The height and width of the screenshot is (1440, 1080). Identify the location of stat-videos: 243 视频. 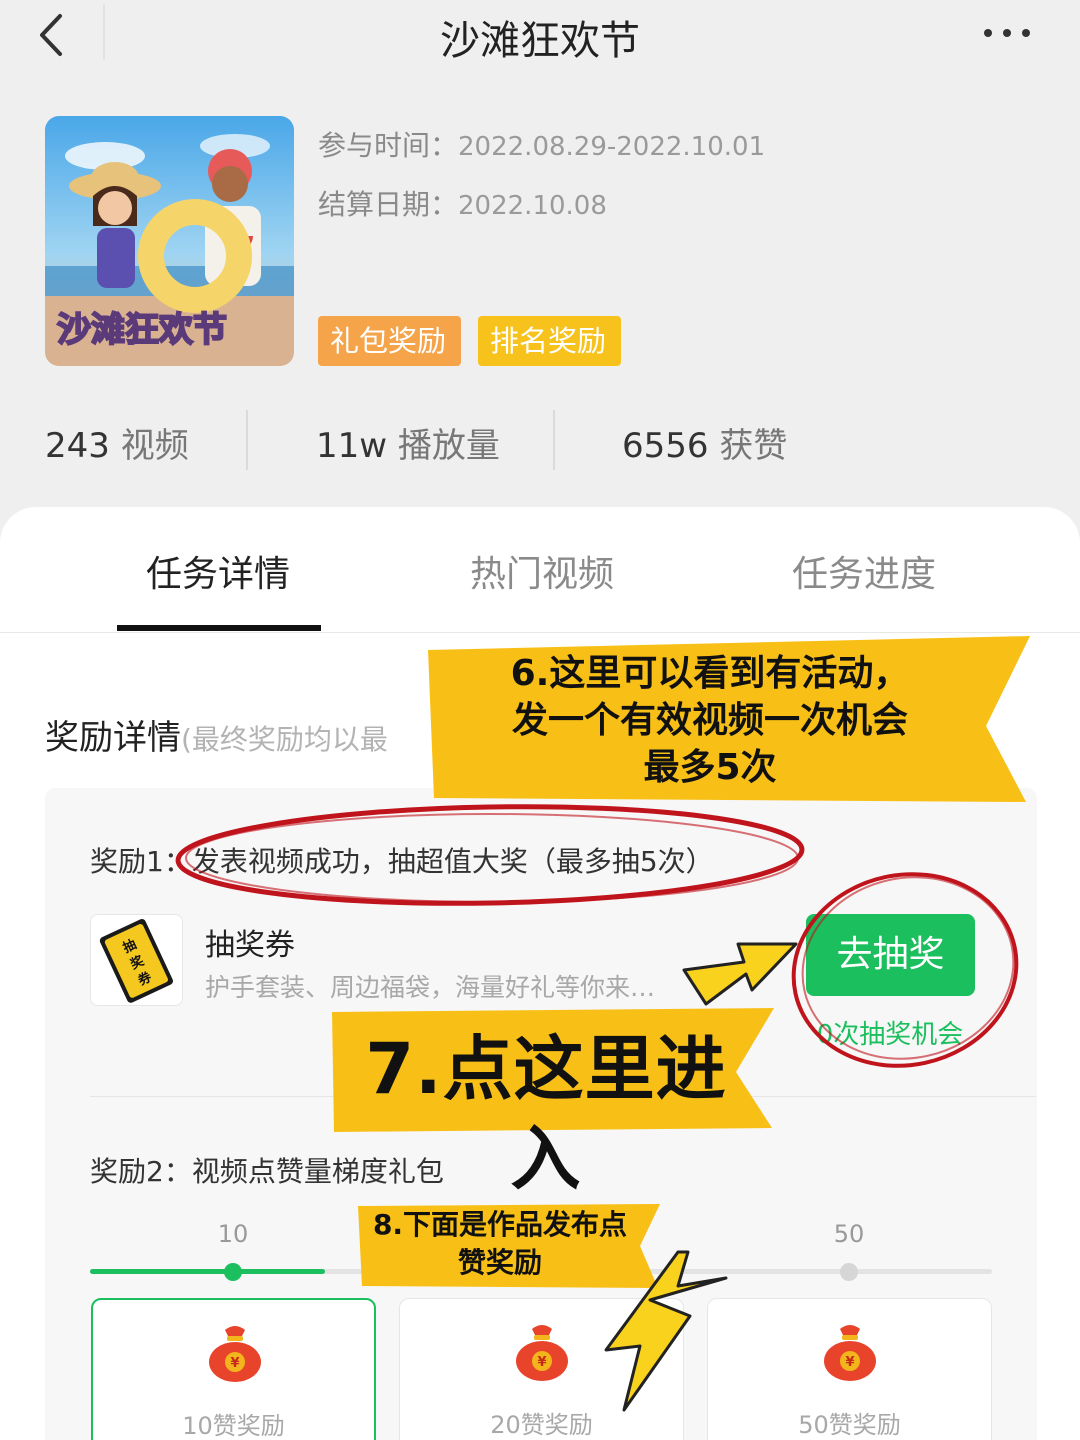
(117, 442).